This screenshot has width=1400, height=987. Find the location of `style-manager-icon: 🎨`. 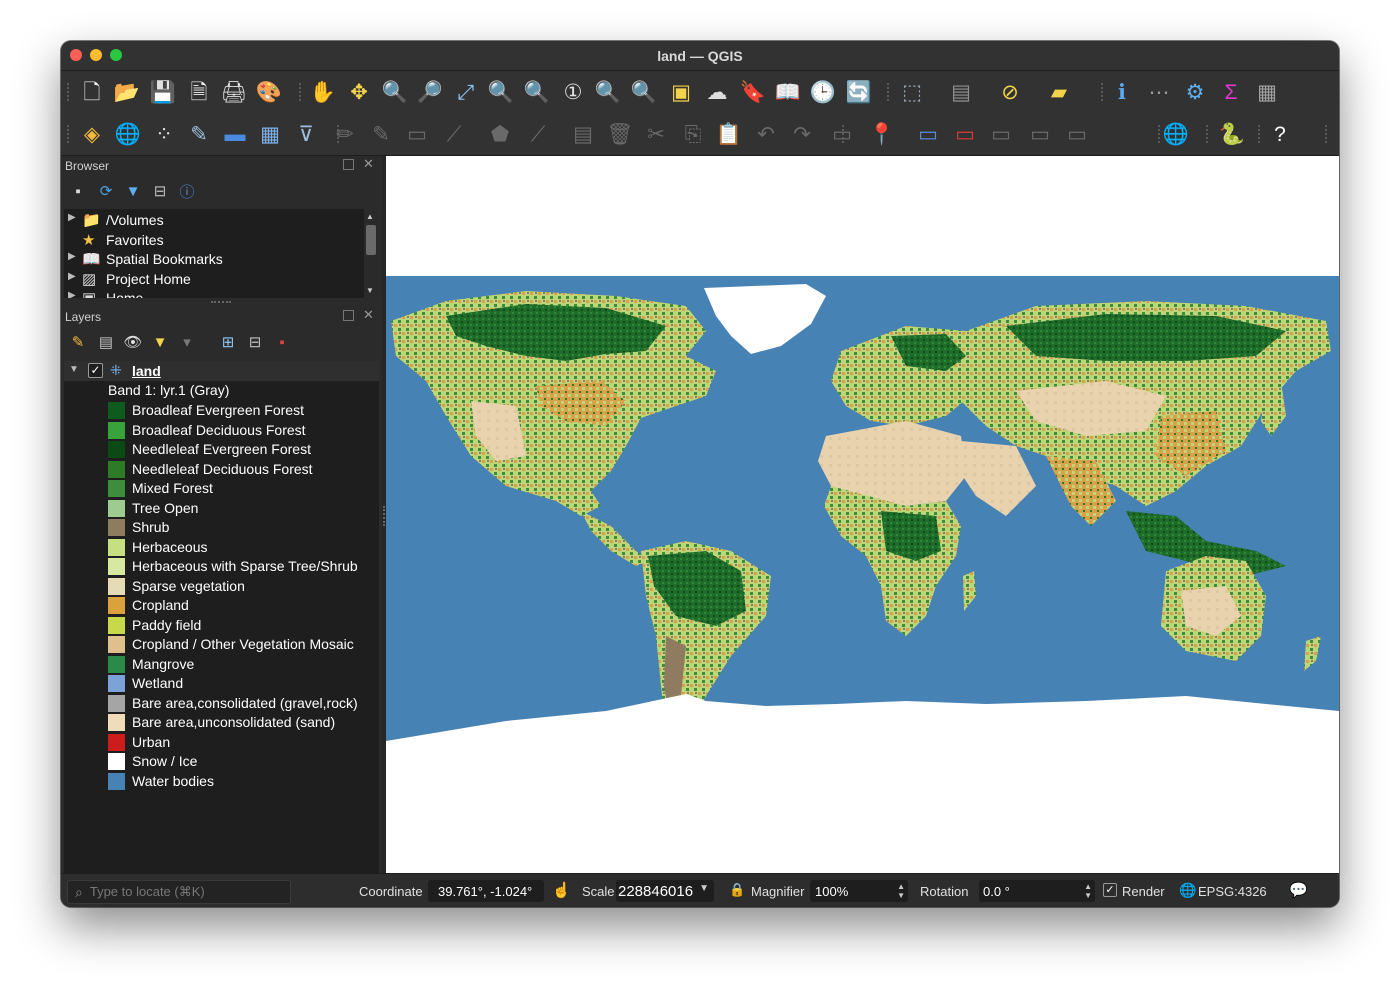

style-manager-icon: 🎨 is located at coordinates (269, 92).